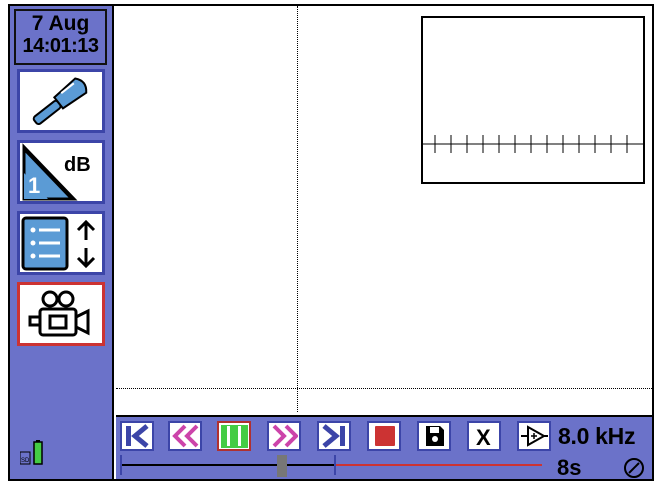 The height and width of the screenshot is (485, 659). I want to click on fast-forward-icon, so click(285, 436).